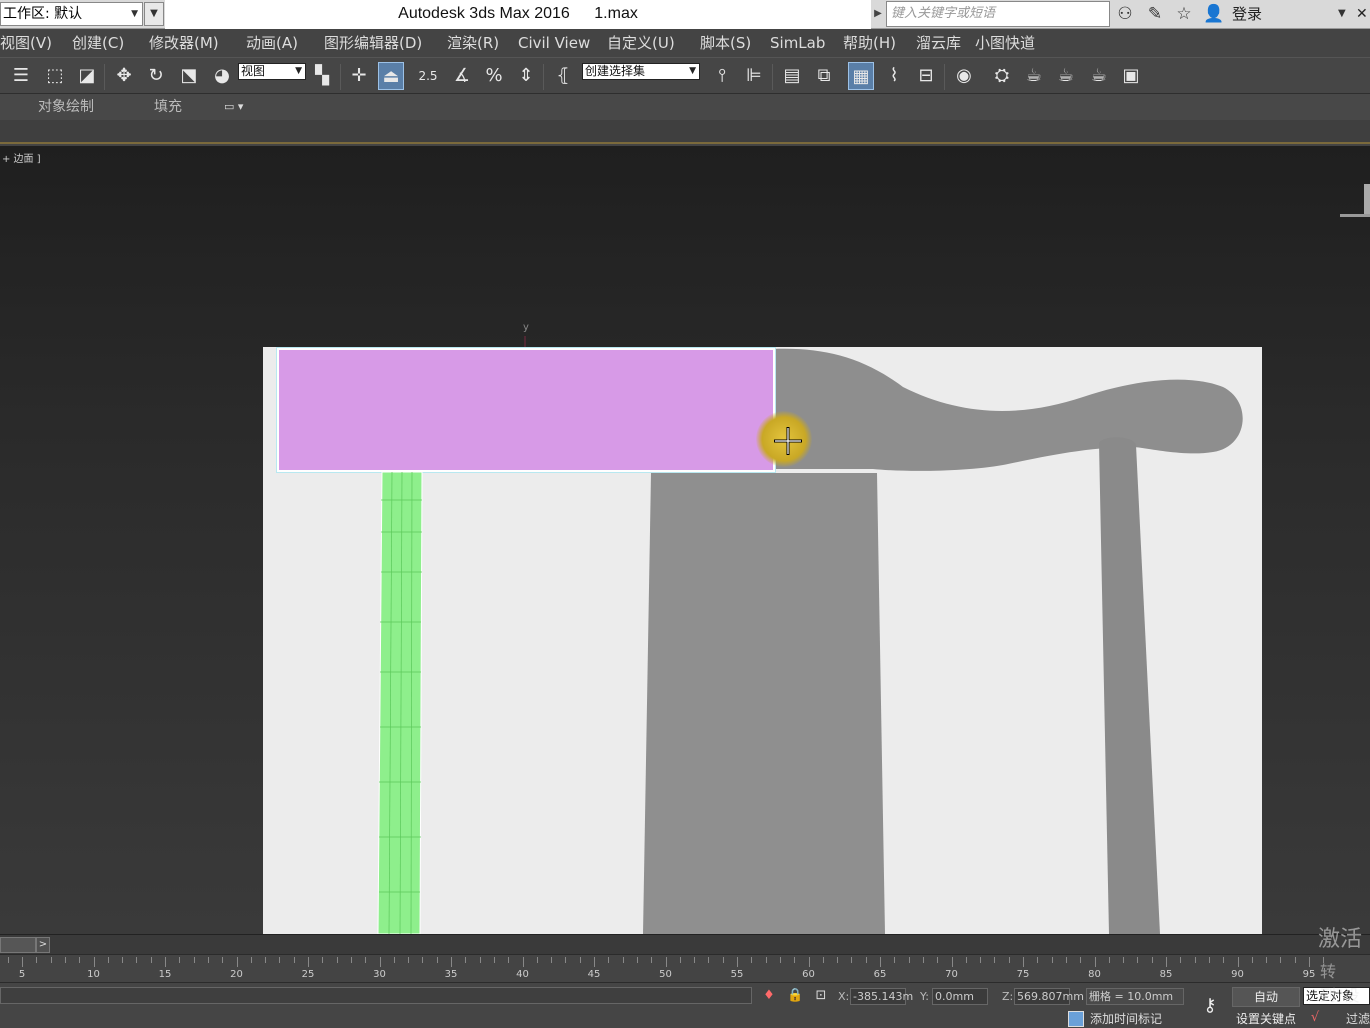  What do you see at coordinates (359, 76) in the screenshot?
I see `select-manipulate-icon: ✛` at bounding box center [359, 76].